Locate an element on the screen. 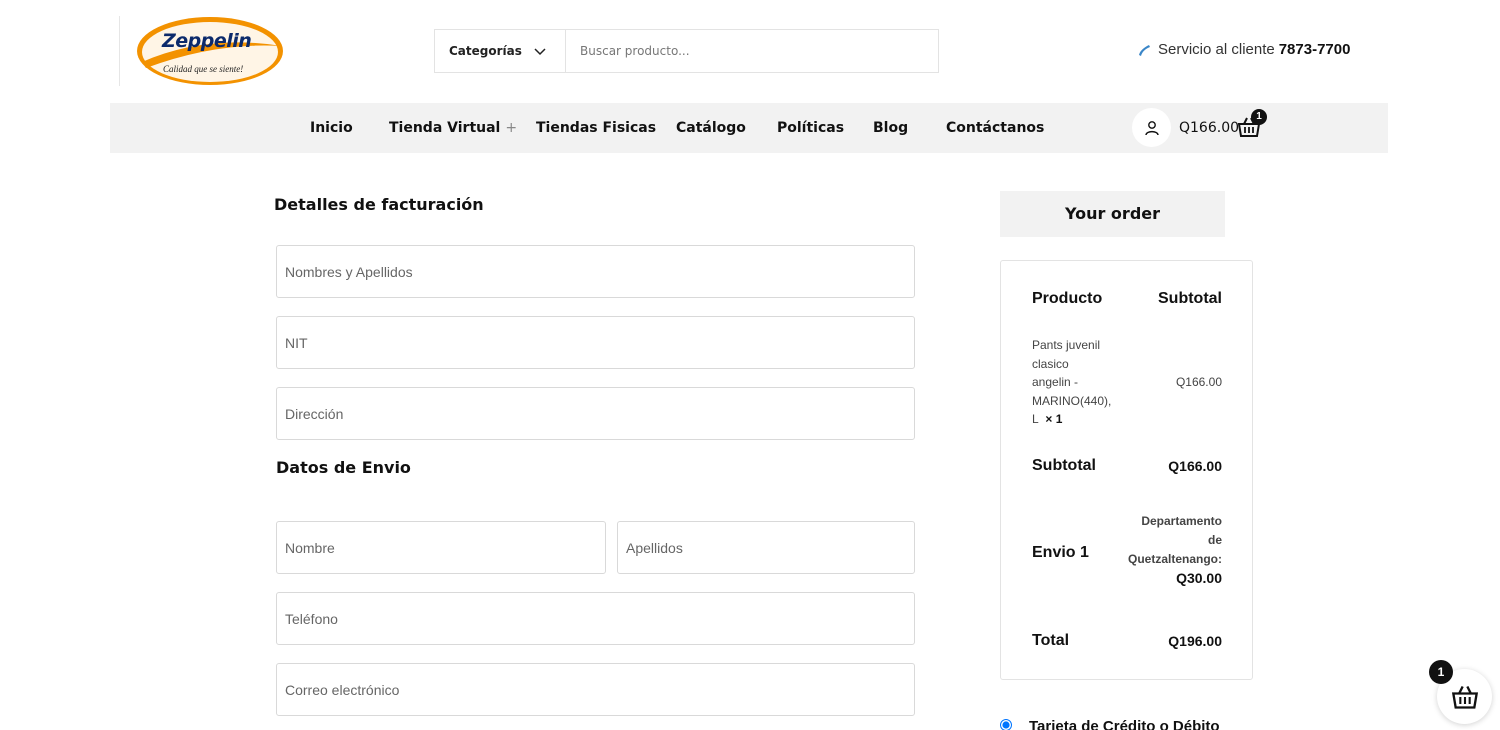 The height and width of the screenshot is (730, 1500). nombre-field is located at coordinates (441, 547).